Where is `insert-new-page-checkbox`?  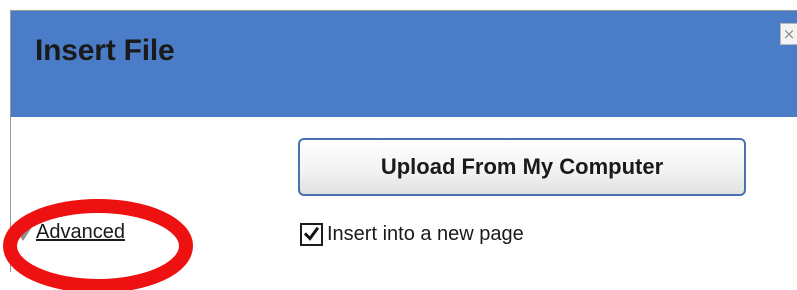 insert-new-page-checkbox is located at coordinates (311, 234).